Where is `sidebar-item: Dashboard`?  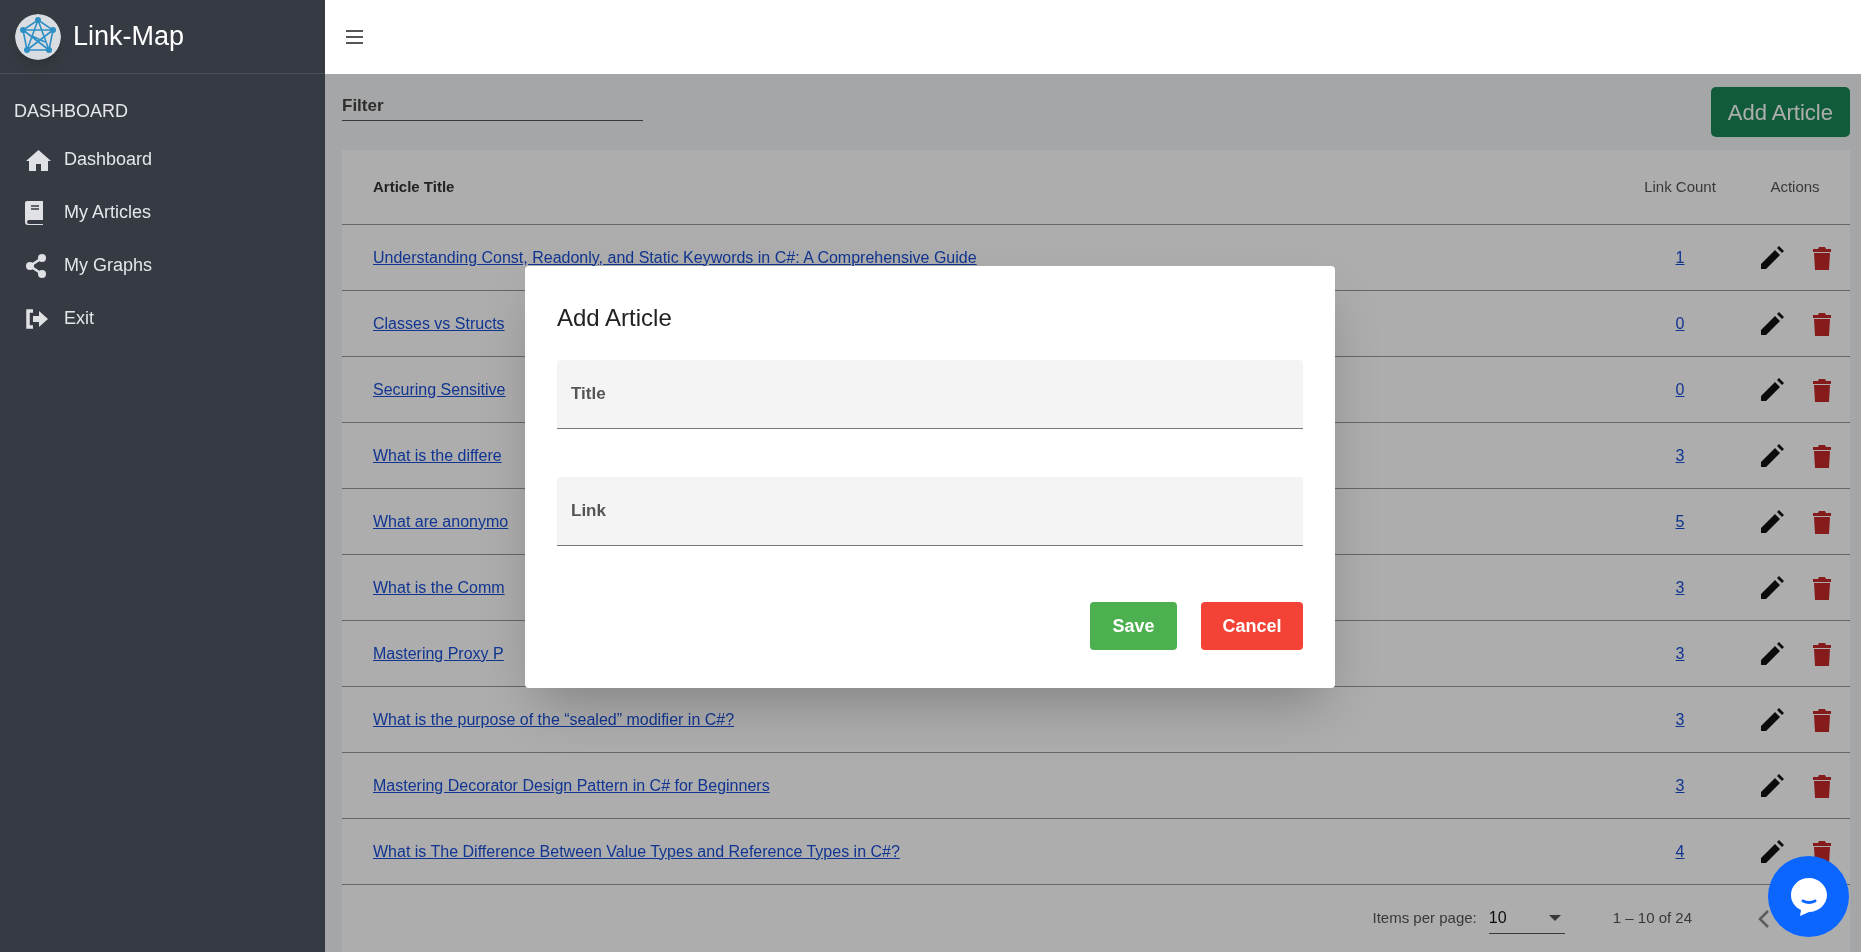 sidebar-item: Dashboard is located at coordinates (162, 159).